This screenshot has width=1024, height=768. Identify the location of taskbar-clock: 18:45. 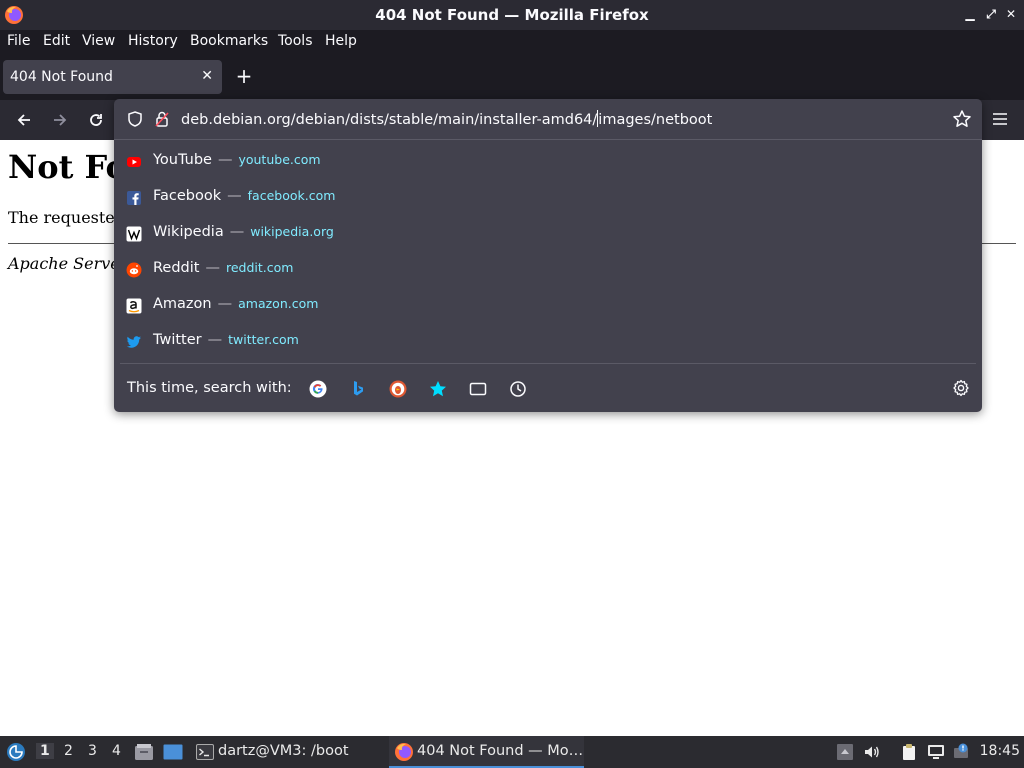
(999, 751).